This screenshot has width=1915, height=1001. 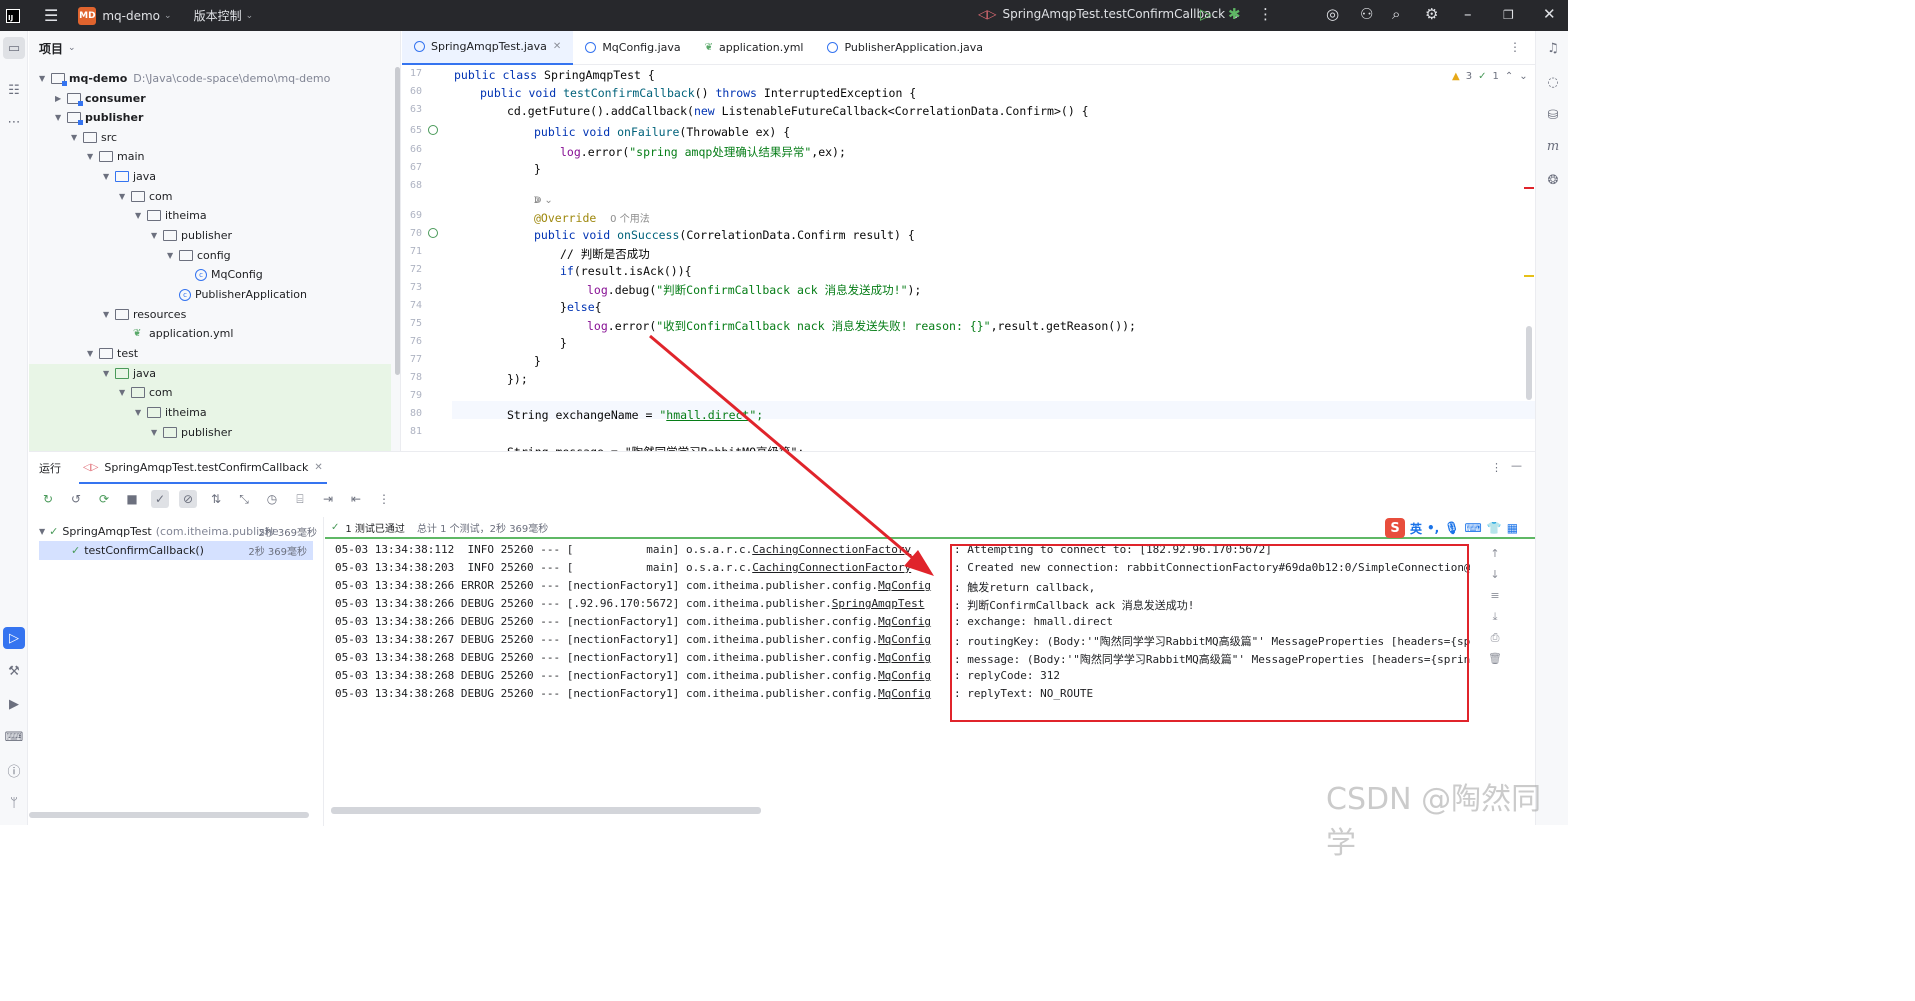 What do you see at coordinates (1472, 528) in the screenshot?
I see `keyboard-icon: ⌨` at bounding box center [1472, 528].